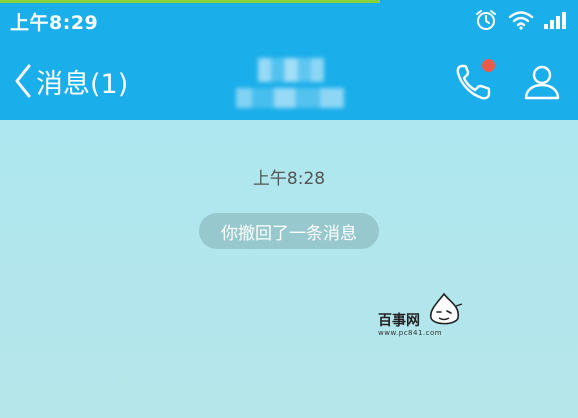 Image resolution: width=578 pixels, height=418 pixels. Describe the element at coordinates (555, 20) in the screenshot. I see `signal-icon` at that location.